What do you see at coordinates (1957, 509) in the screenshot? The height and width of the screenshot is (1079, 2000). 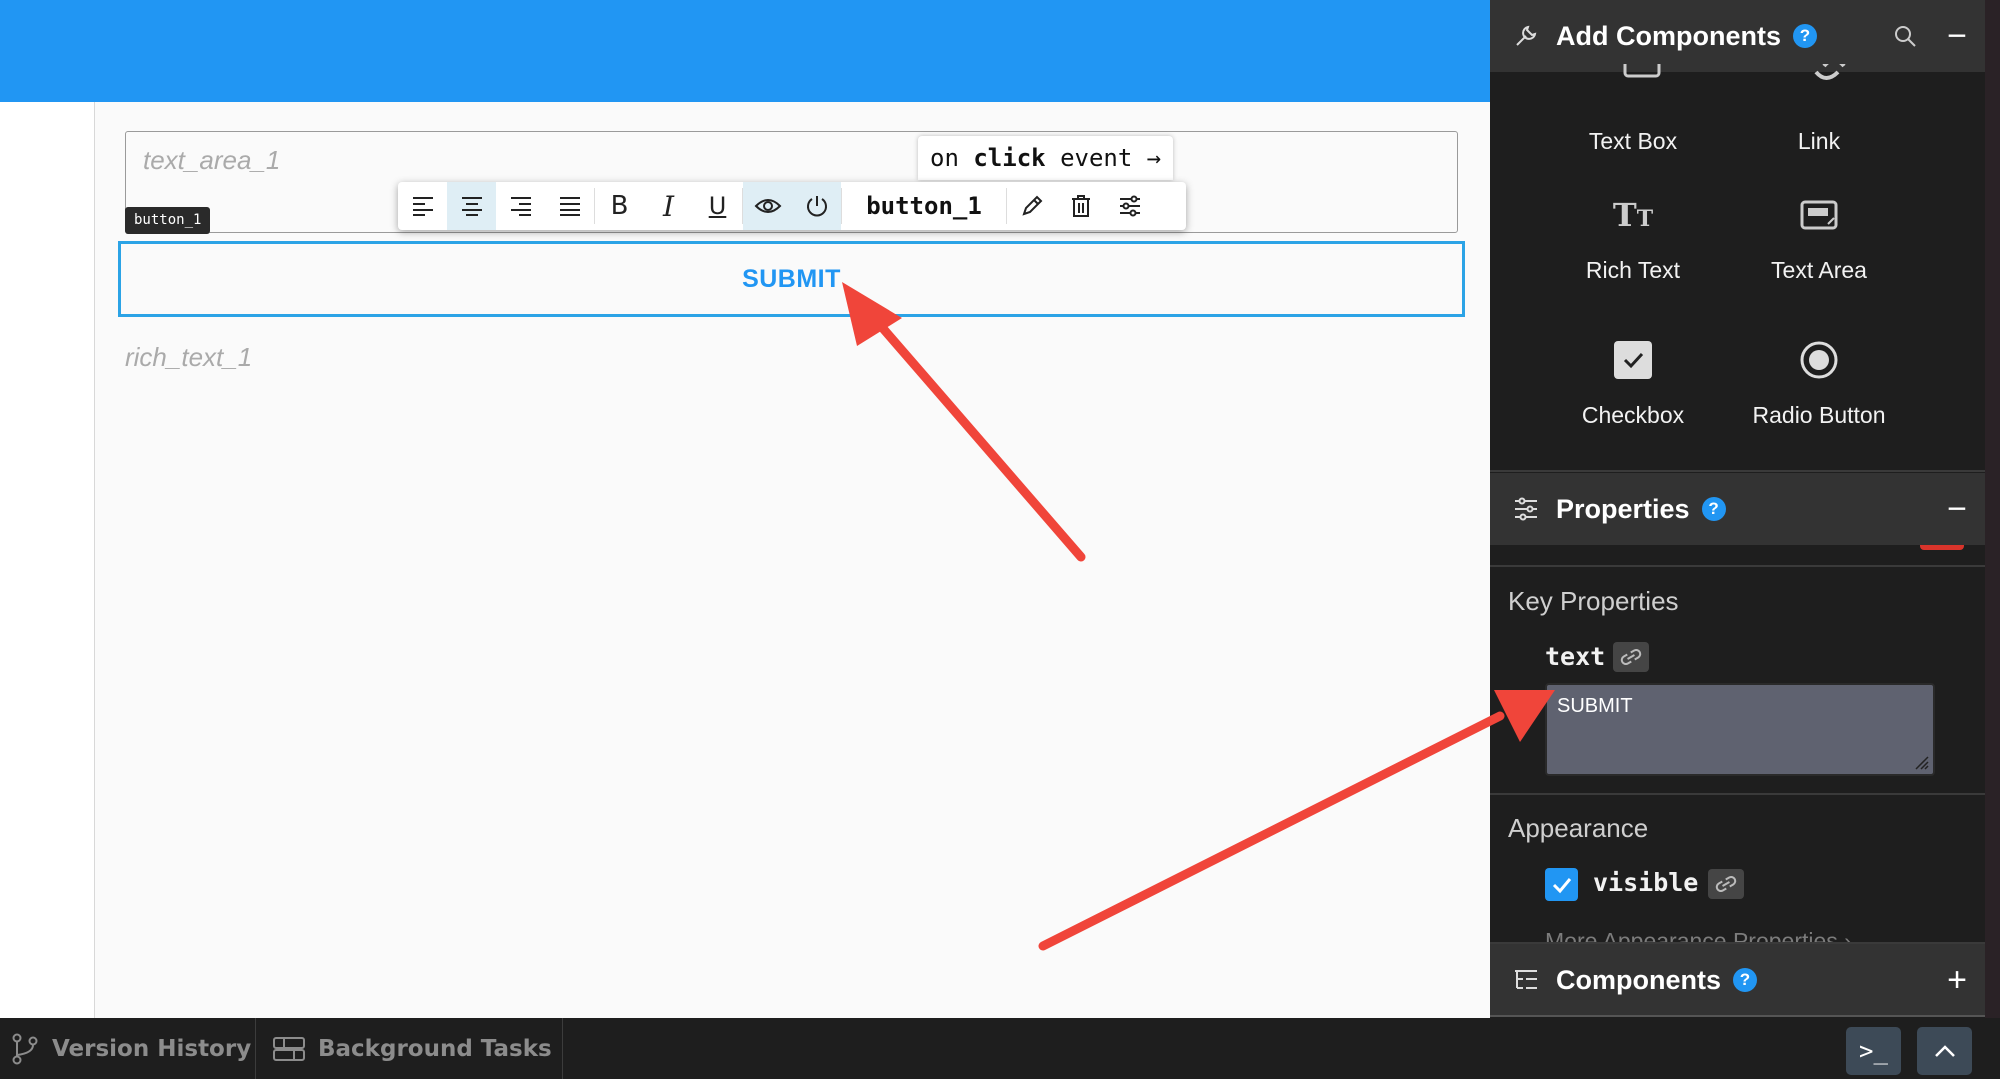 I see `collapse-properties-icon: −` at bounding box center [1957, 509].